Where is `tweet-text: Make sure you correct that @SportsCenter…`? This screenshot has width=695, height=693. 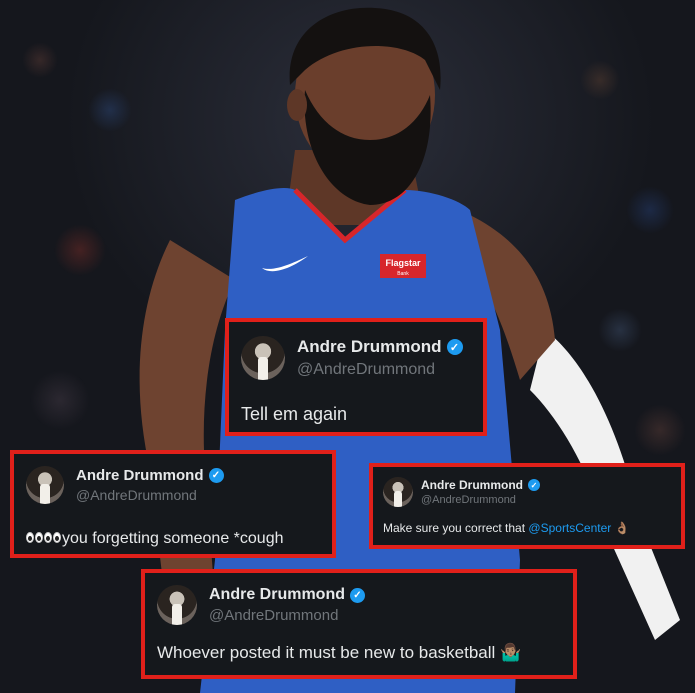
tweet-text: Make sure you correct that @SportsCenter… is located at coordinates (506, 528).